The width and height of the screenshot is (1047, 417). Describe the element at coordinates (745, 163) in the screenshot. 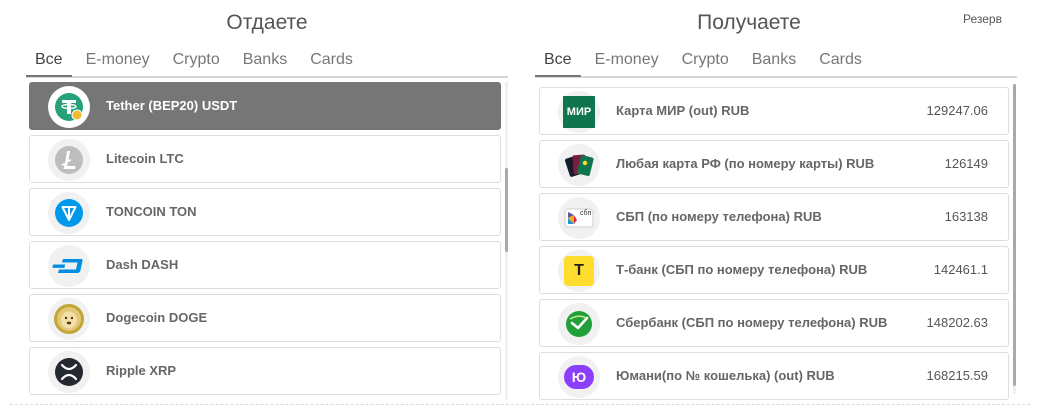

I see `get-item-label: Любая карта РФ (по номеру карты) RUB` at that location.